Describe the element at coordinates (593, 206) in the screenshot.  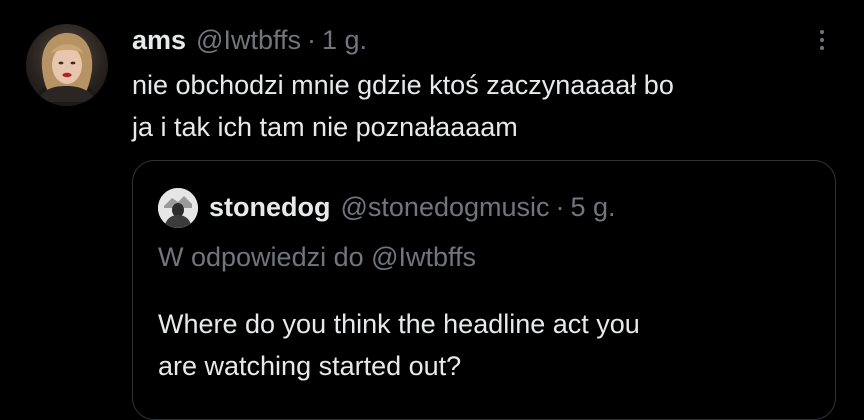
I see `quoted-post-timestamp: 5 g.` at that location.